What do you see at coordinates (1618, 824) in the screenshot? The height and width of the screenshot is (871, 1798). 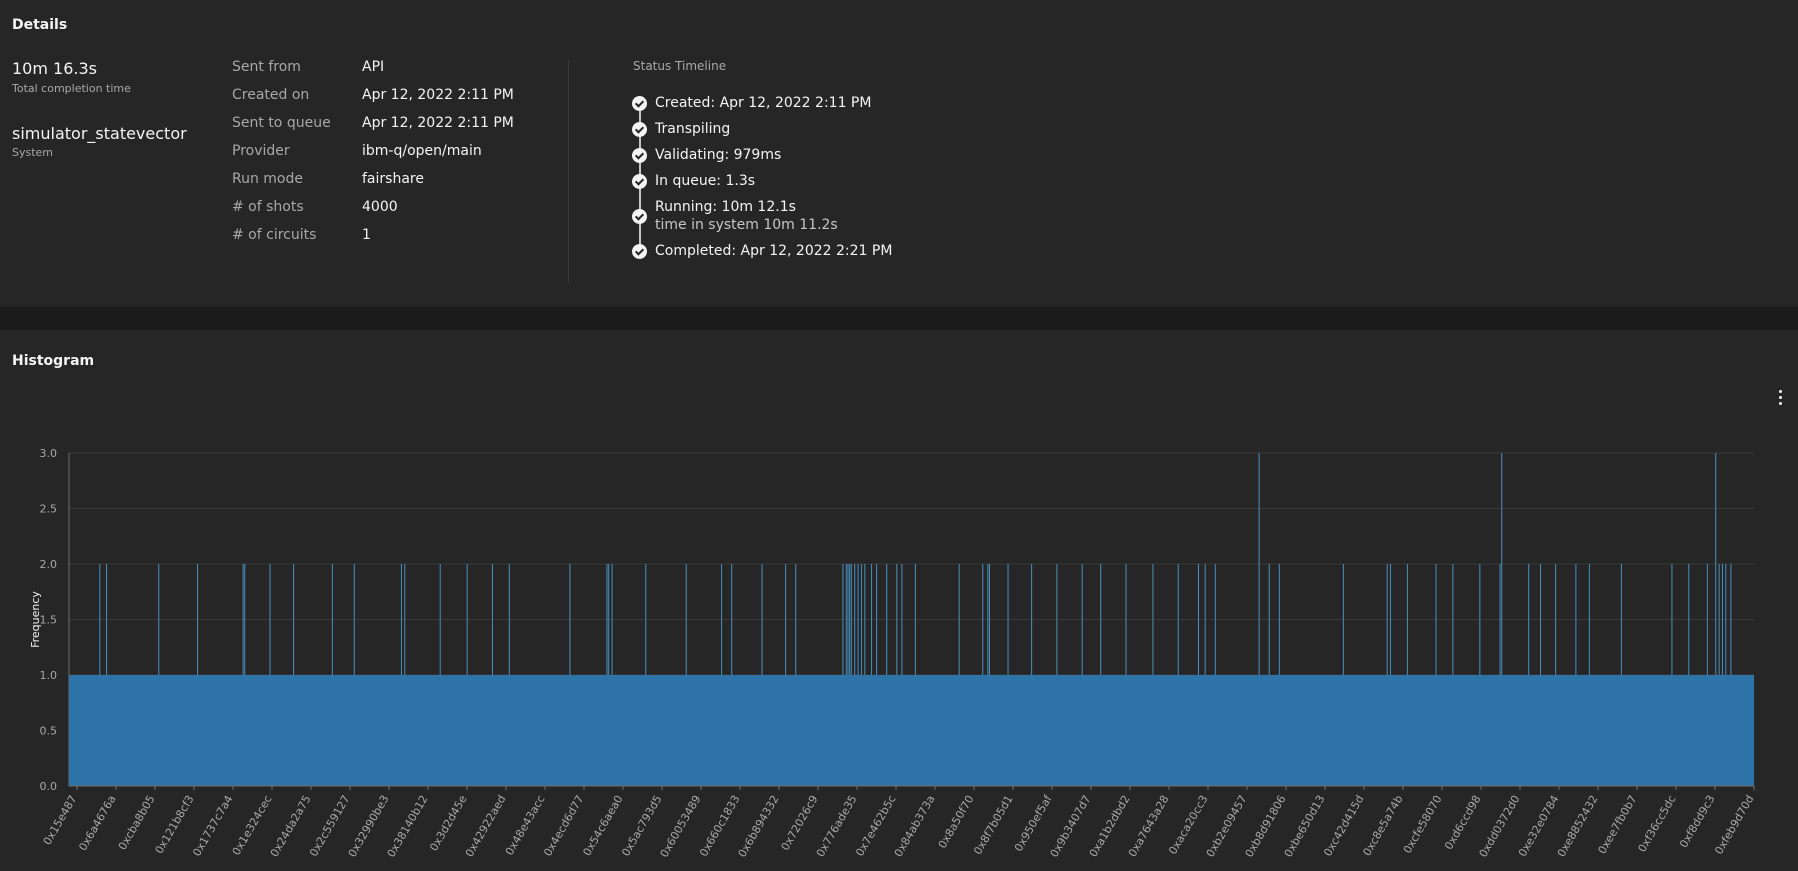 I see `x-tick-label: 0xee7fb0b7` at bounding box center [1618, 824].